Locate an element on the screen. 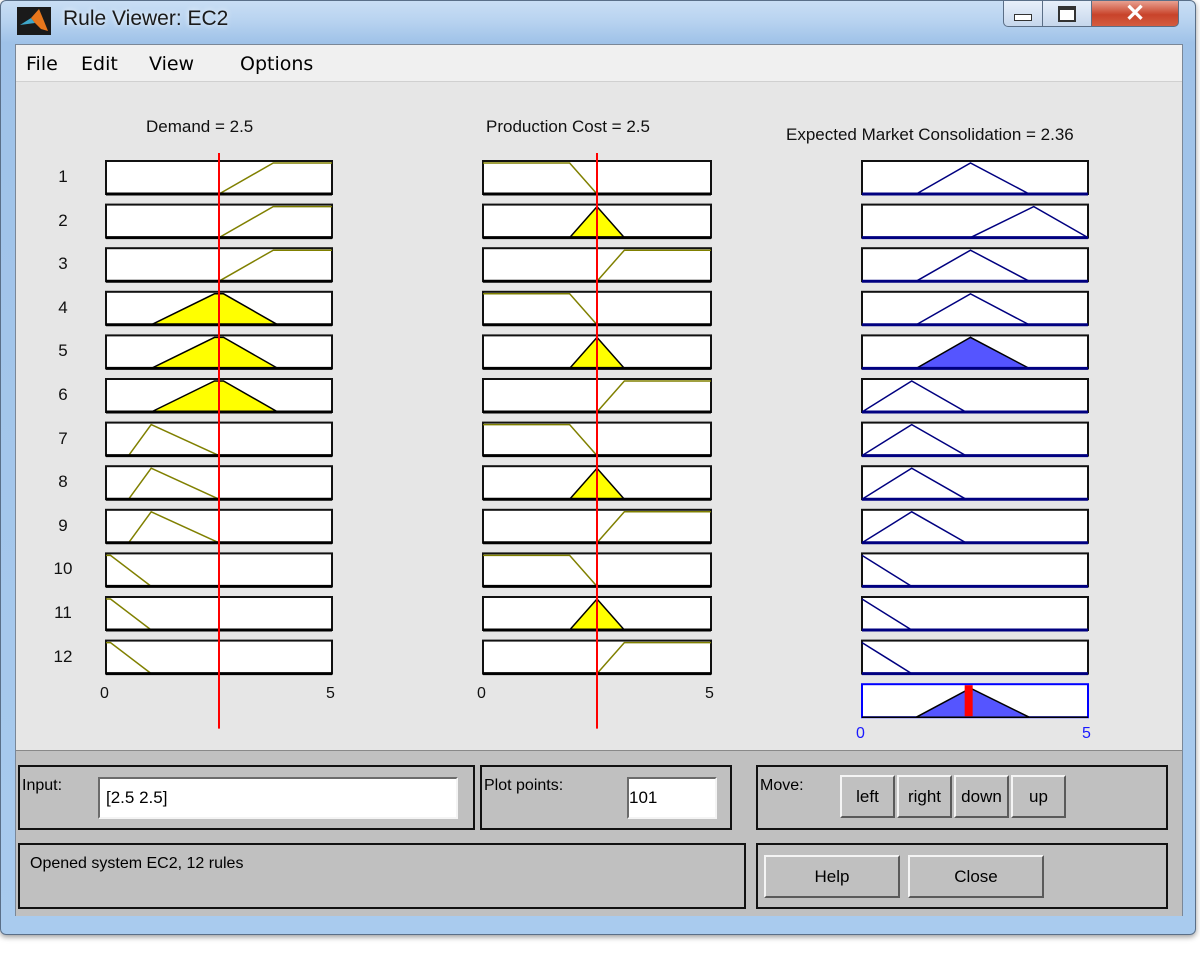  cost-axis-max: 5 is located at coordinates (709, 693).